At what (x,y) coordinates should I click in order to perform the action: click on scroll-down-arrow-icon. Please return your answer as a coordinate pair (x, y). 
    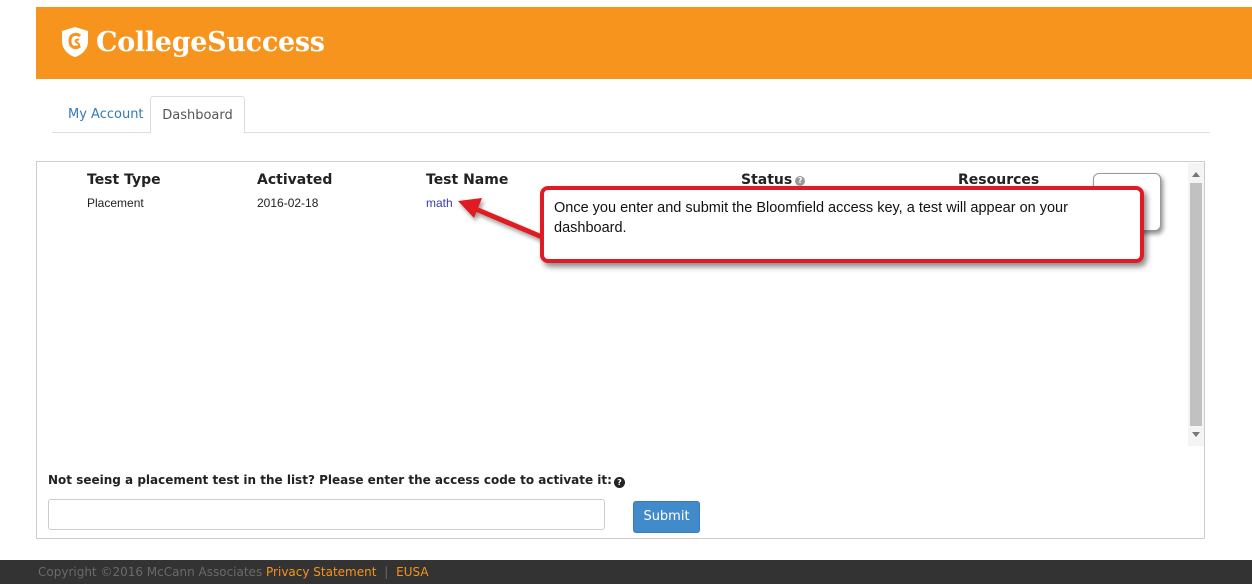
    Looking at the image, I should click on (1196, 434).